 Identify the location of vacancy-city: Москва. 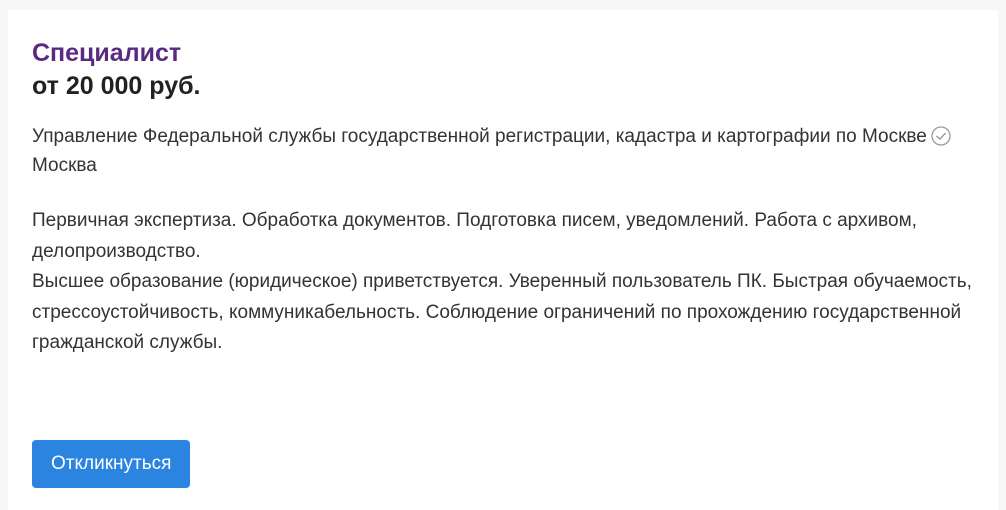
(64, 165).